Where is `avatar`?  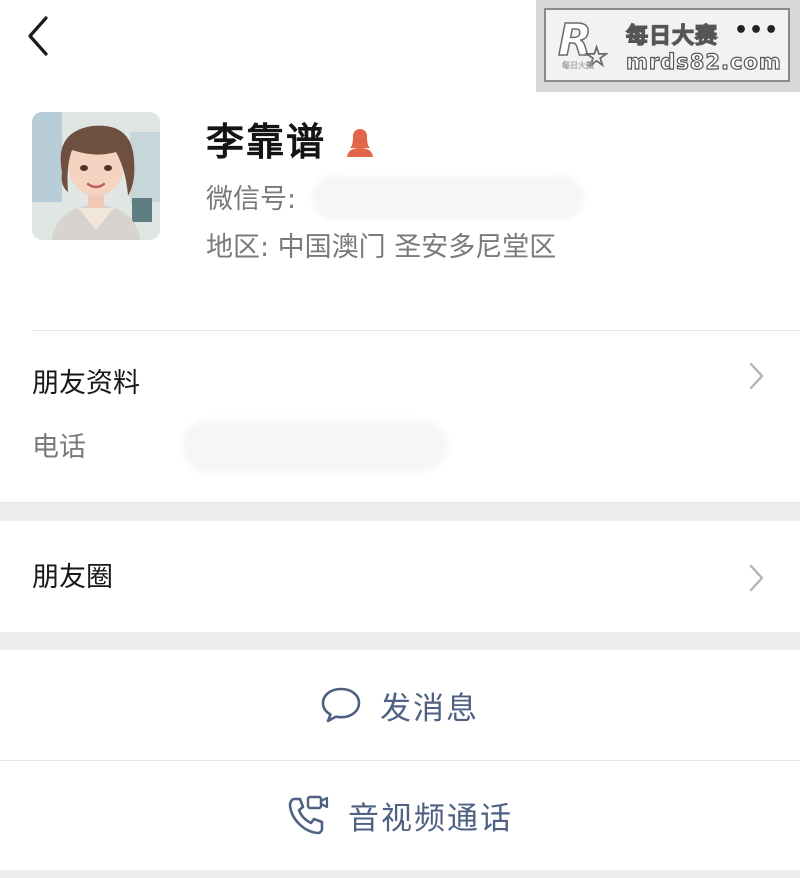 avatar is located at coordinates (96, 176).